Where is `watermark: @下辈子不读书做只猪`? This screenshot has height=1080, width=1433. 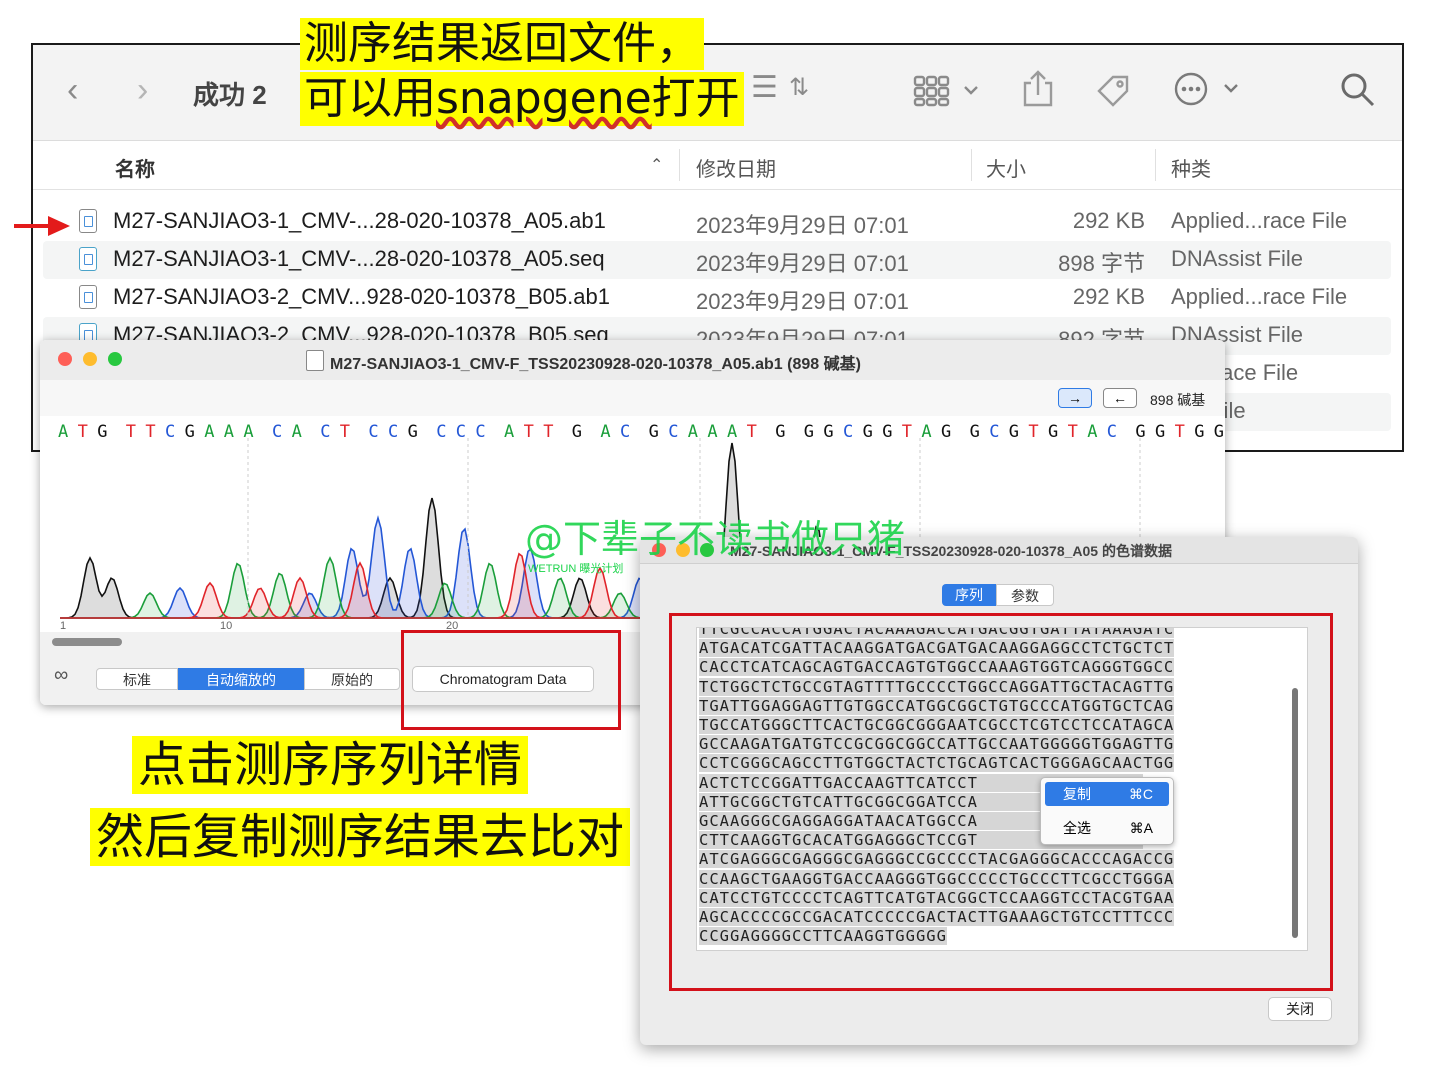 watermark: @下辈子不读书做只猪 is located at coordinates (715, 539).